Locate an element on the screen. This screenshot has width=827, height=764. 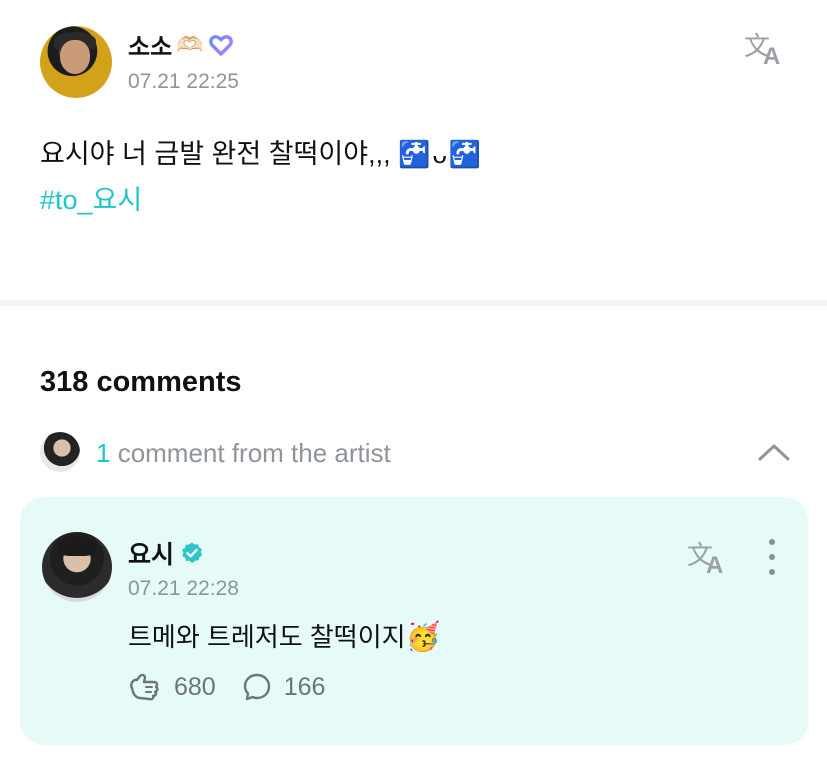
party-face-emoji: 🥳 is located at coordinates (423, 636).